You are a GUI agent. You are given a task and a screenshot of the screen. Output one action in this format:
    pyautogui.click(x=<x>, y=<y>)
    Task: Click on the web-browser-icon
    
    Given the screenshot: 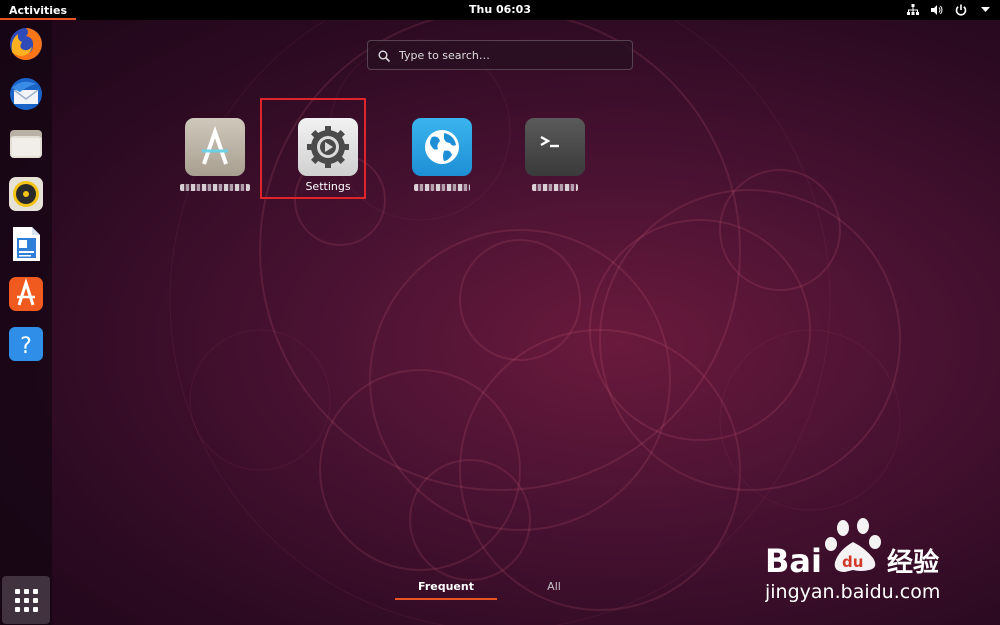 What is the action you would take?
    pyautogui.click(x=442, y=147)
    